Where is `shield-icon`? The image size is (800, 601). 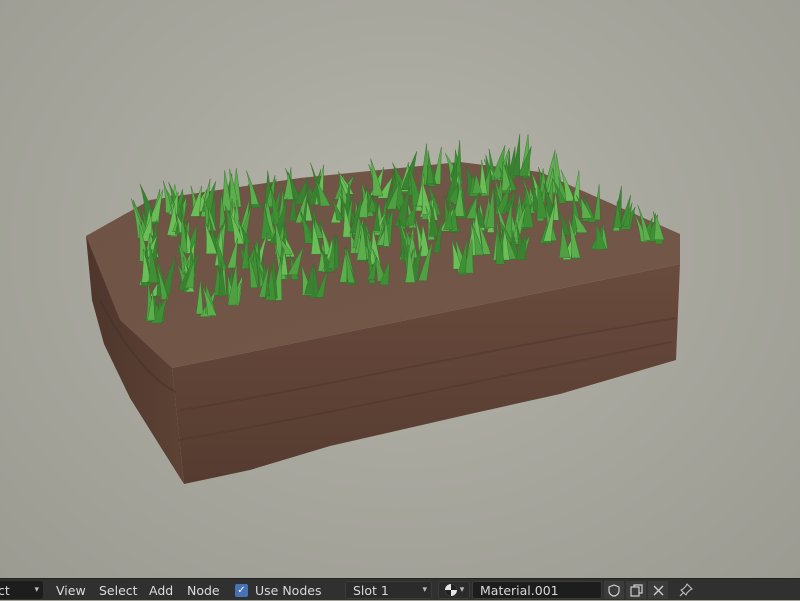 shield-icon is located at coordinates (614, 590).